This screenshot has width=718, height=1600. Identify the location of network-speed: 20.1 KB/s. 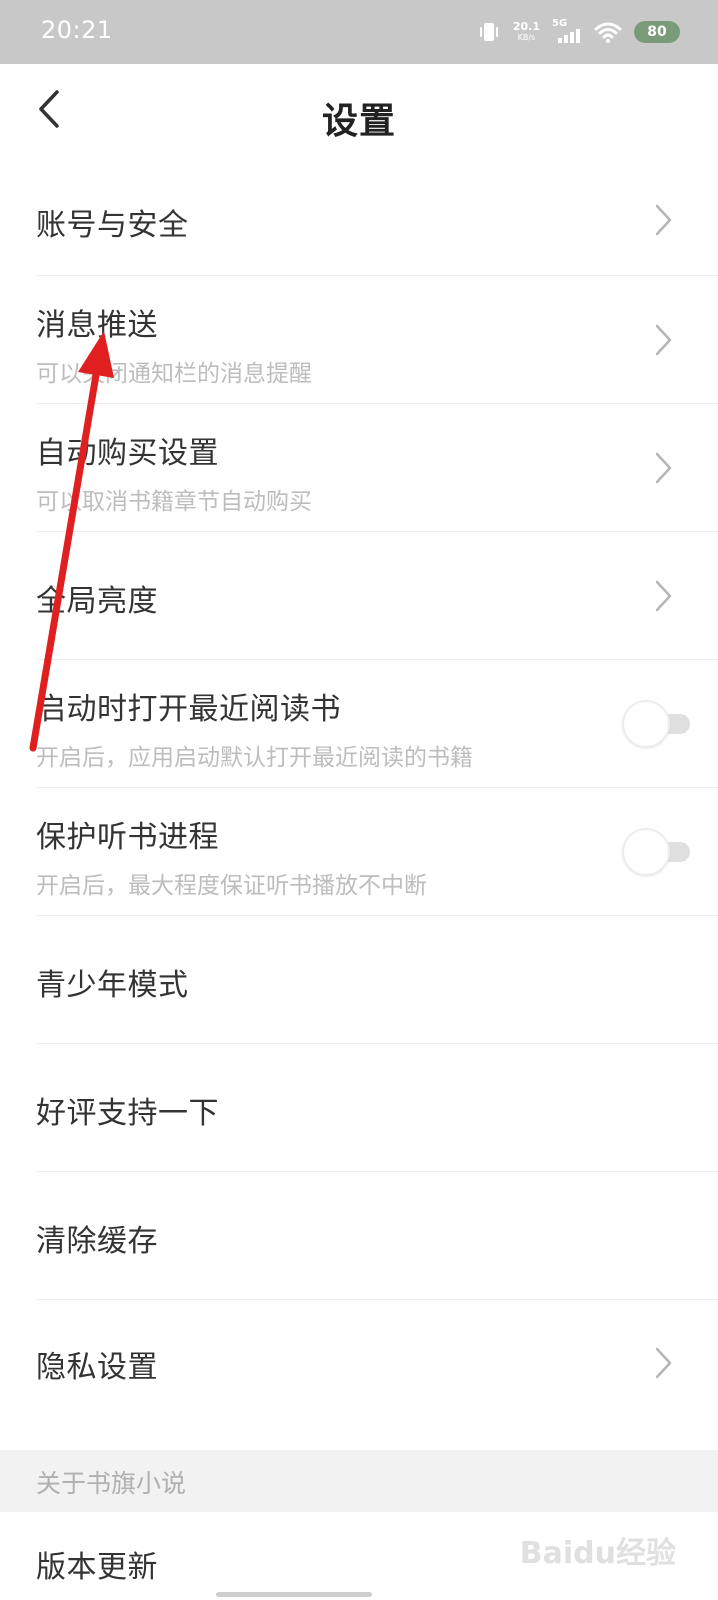
(526, 32).